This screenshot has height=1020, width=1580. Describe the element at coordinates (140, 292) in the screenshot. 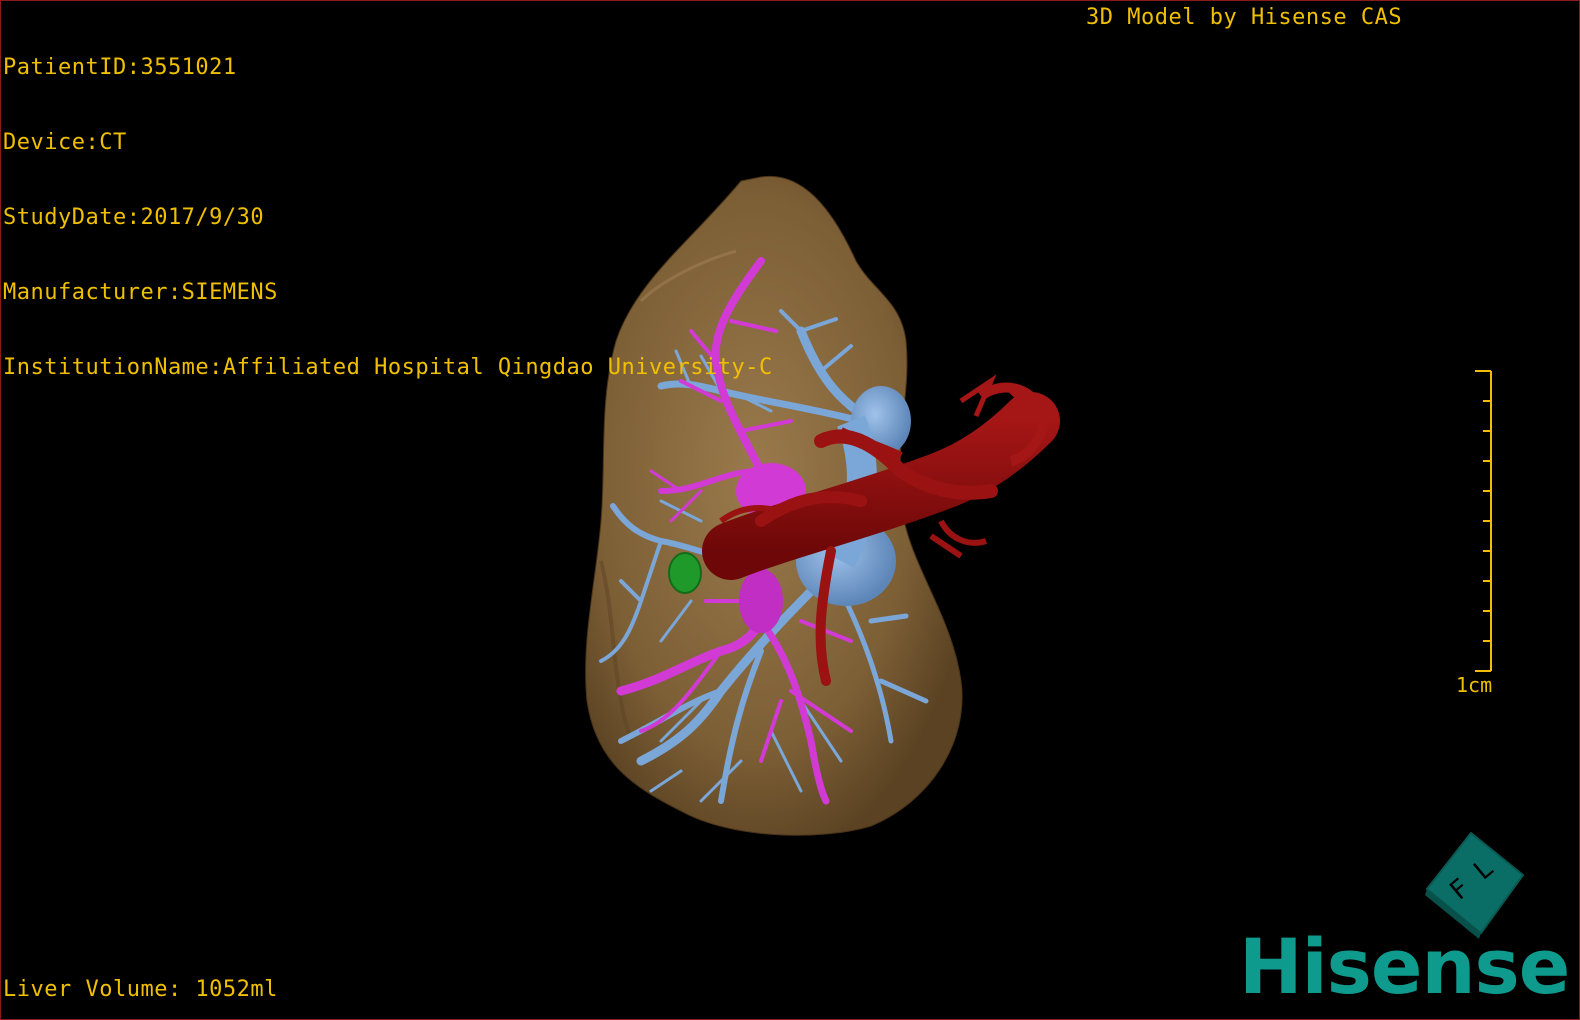

I see `manufacturer: Manufacturer:SIEMENS` at that location.